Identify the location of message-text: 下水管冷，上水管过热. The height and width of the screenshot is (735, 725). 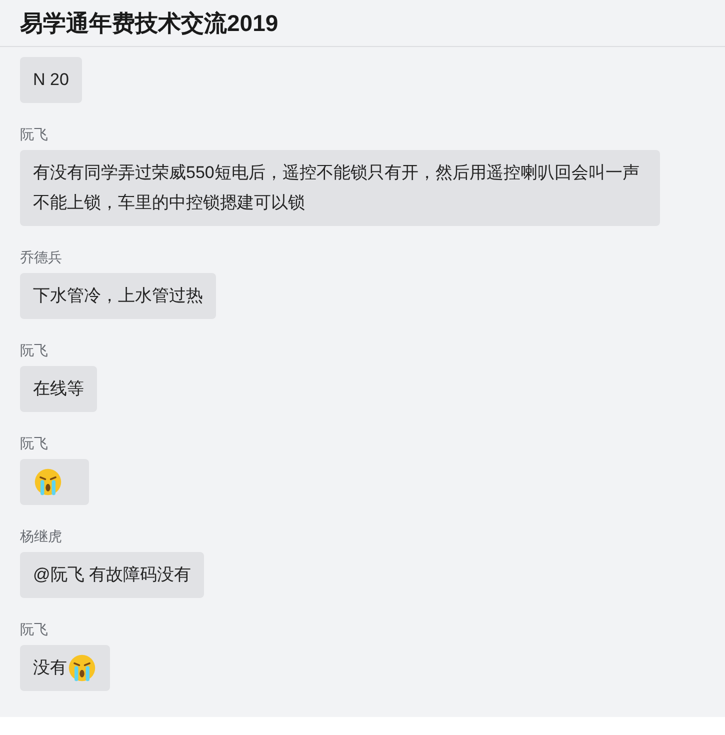
(118, 296).